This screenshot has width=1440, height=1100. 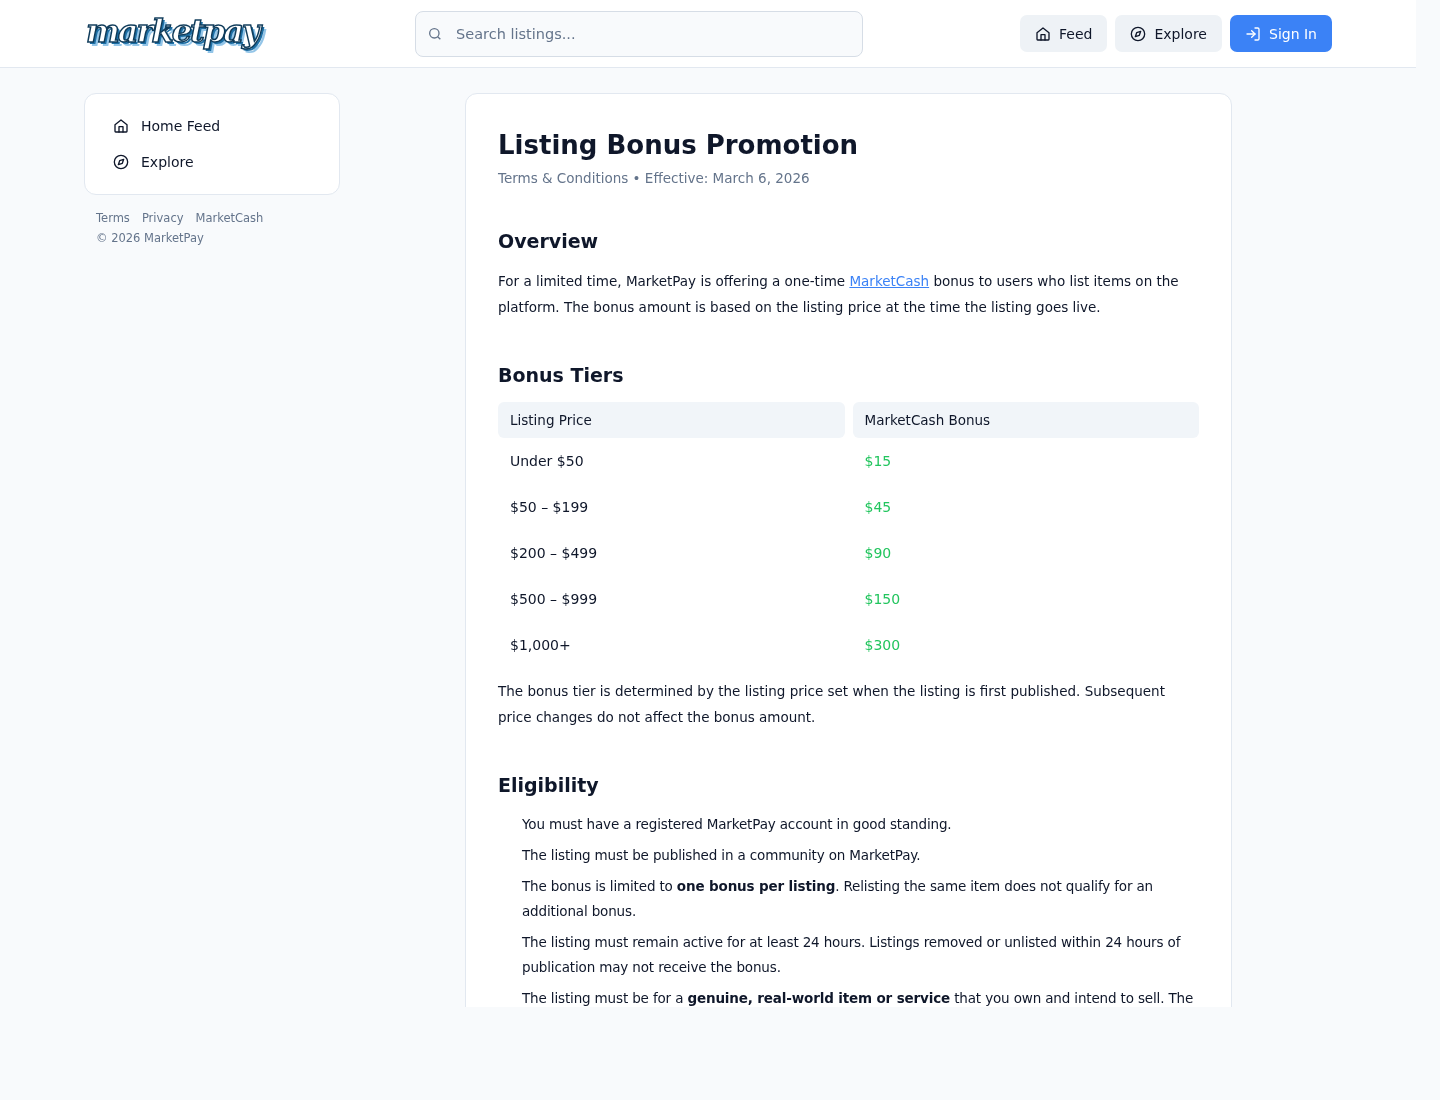 What do you see at coordinates (852, 955) in the screenshot?
I see `eligibility-item: The listing must remain active for at least 24 hours. Listings removed or unlisted within 24 hours of publication may not receive the bonus.` at bounding box center [852, 955].